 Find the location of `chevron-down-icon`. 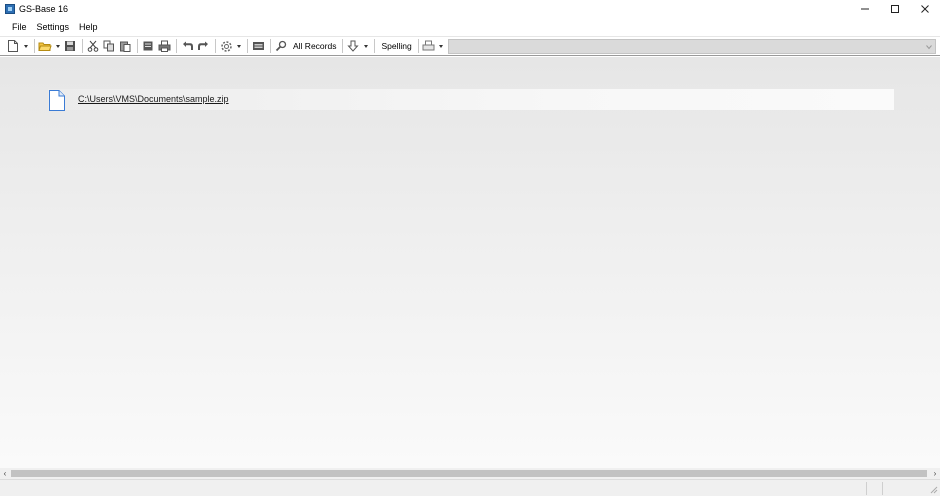

chevron-down-icon is located at coordinates (929, 47).